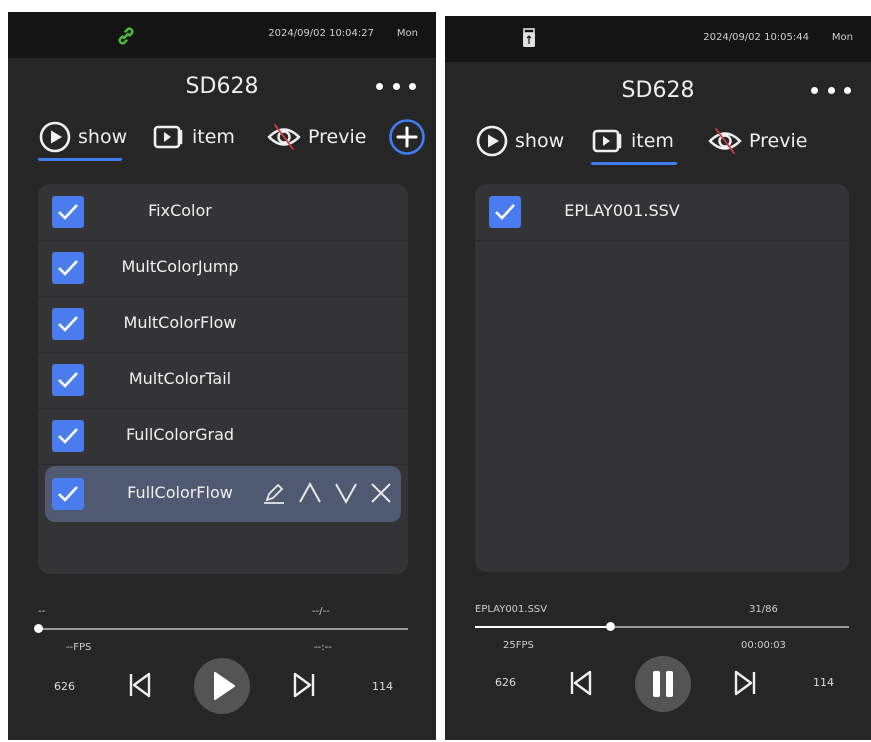 The image size is (871, 742). Describe the element at coordinates (321, 33) in the screenshot. I see `status-time: 2024/09/02 10:04:27` at that location.